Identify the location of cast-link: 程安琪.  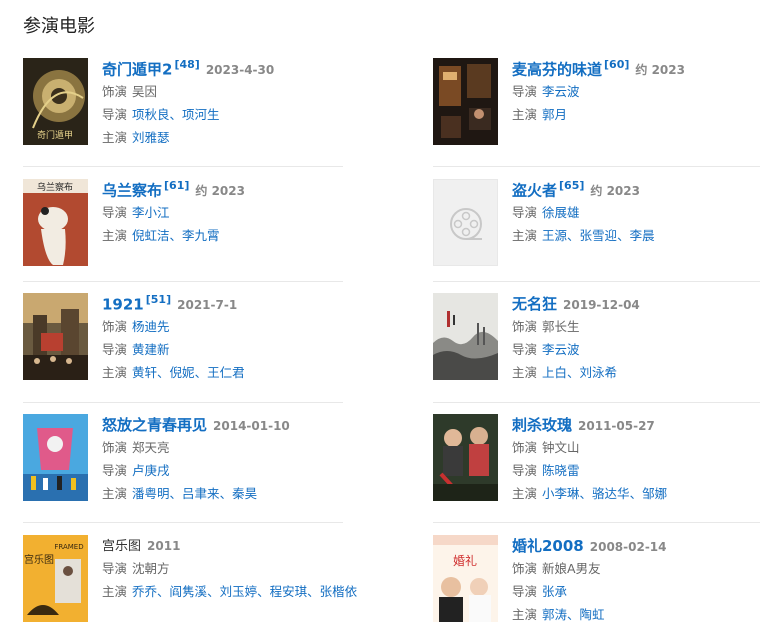
(289, 591).